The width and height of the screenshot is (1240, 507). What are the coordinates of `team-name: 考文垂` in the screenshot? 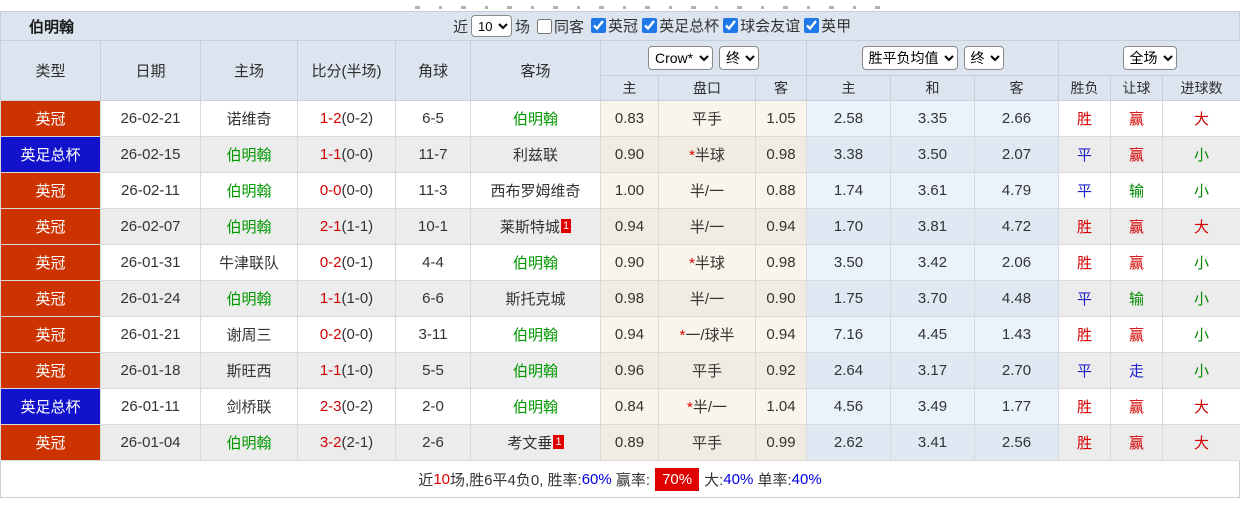 It's located at (530, 443).